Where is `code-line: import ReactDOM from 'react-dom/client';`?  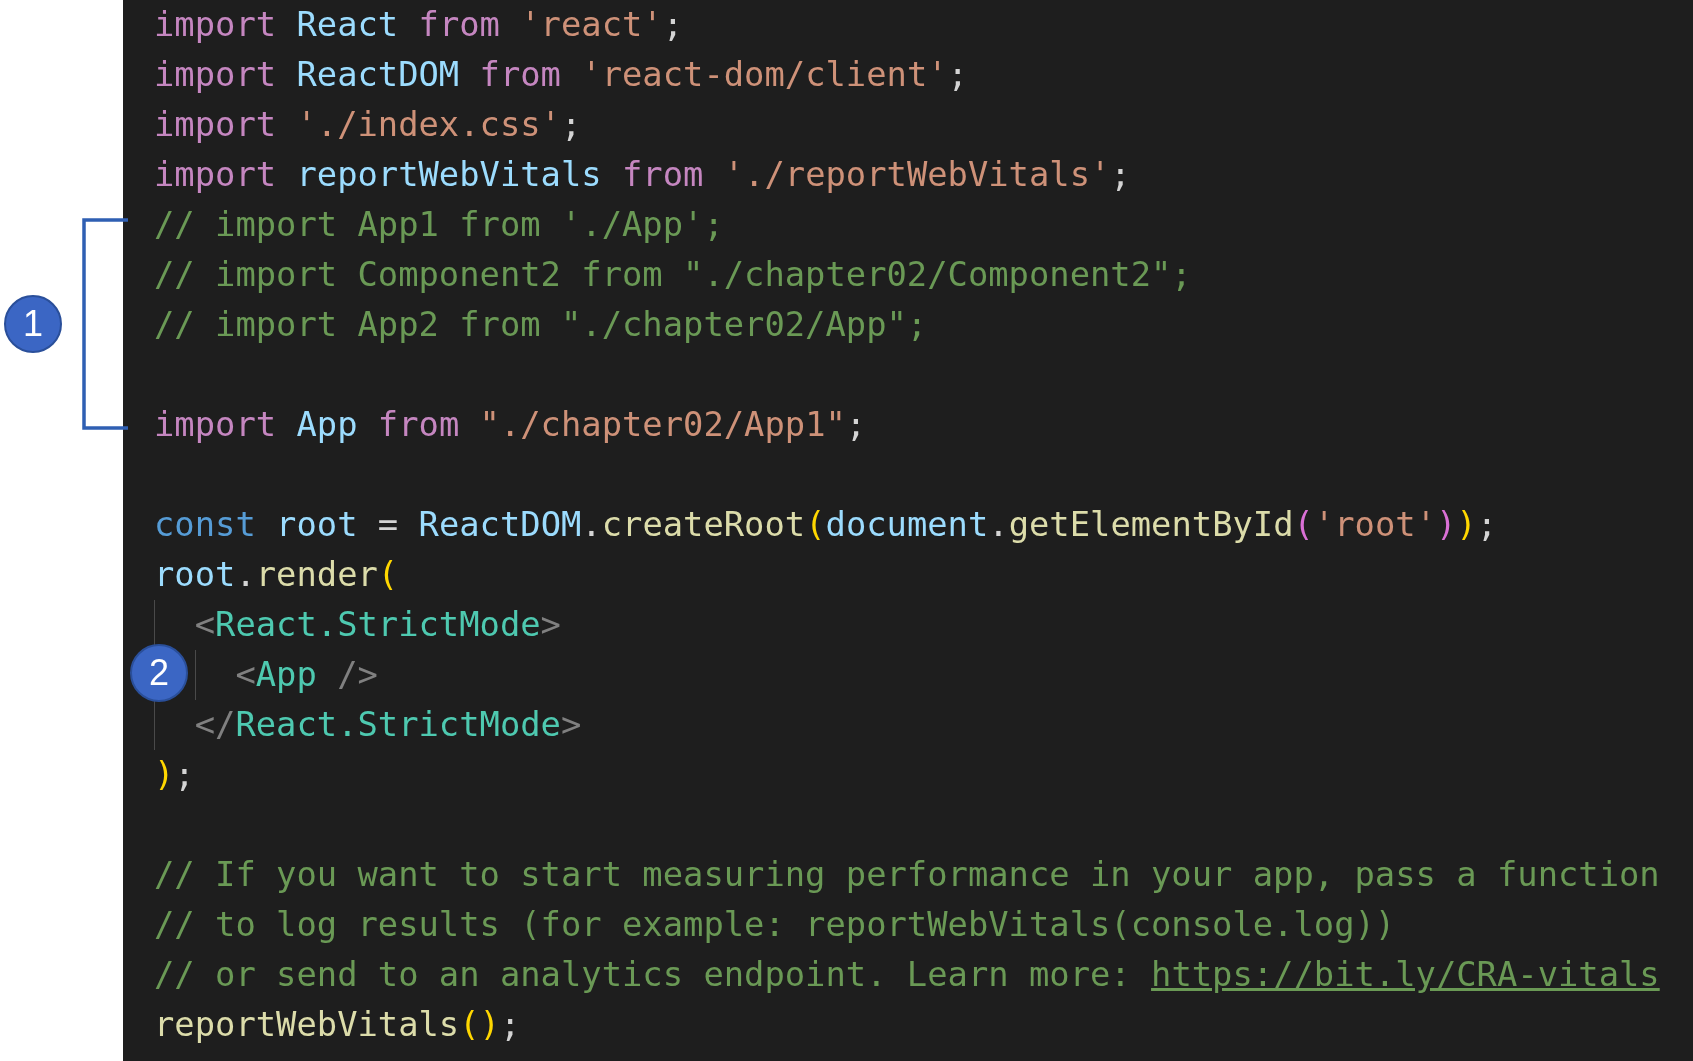 code-line: import ReactDOM from 'react-dom/client'; is located at coordinates (561, 75).